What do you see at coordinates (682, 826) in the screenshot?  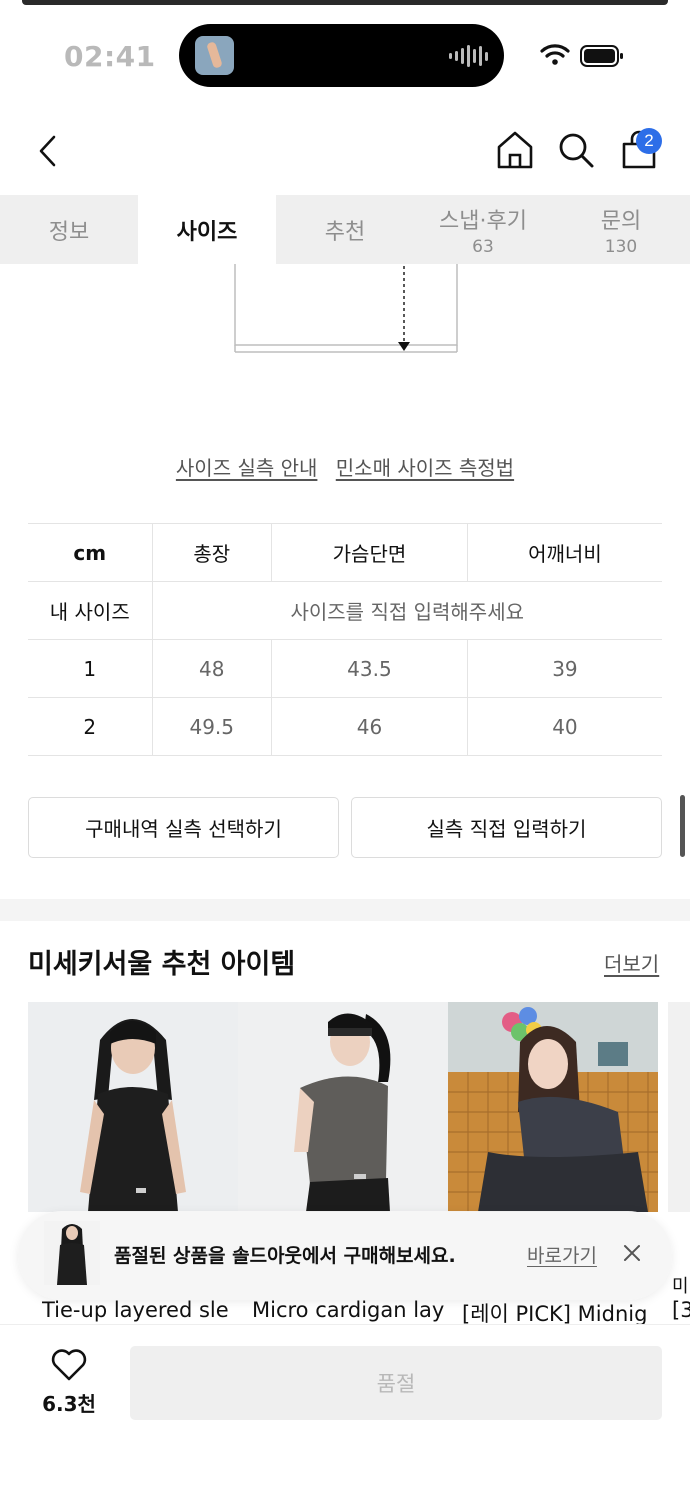 I see `scrollbar` at bounding box center [682, 826].